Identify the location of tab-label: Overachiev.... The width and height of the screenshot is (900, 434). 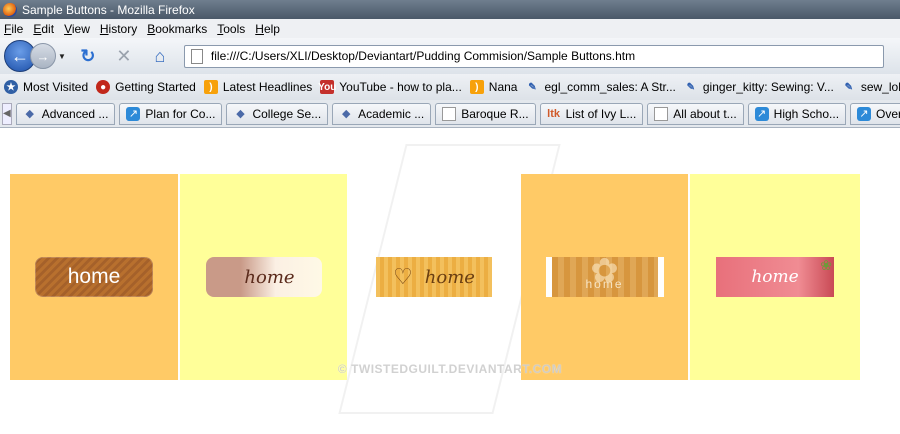
(888, 113).